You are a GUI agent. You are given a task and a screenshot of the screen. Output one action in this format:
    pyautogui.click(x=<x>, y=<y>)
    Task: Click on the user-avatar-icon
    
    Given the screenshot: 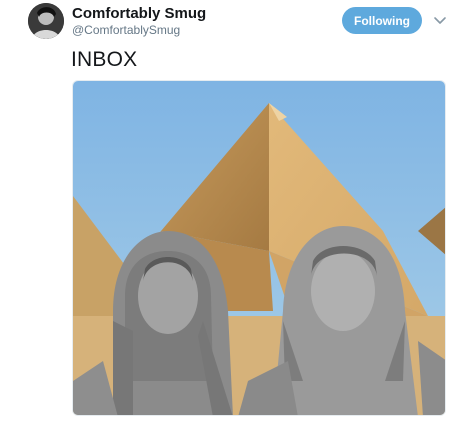 What is the action you would take?
    pyautogui.click(x=46, y=21)
    